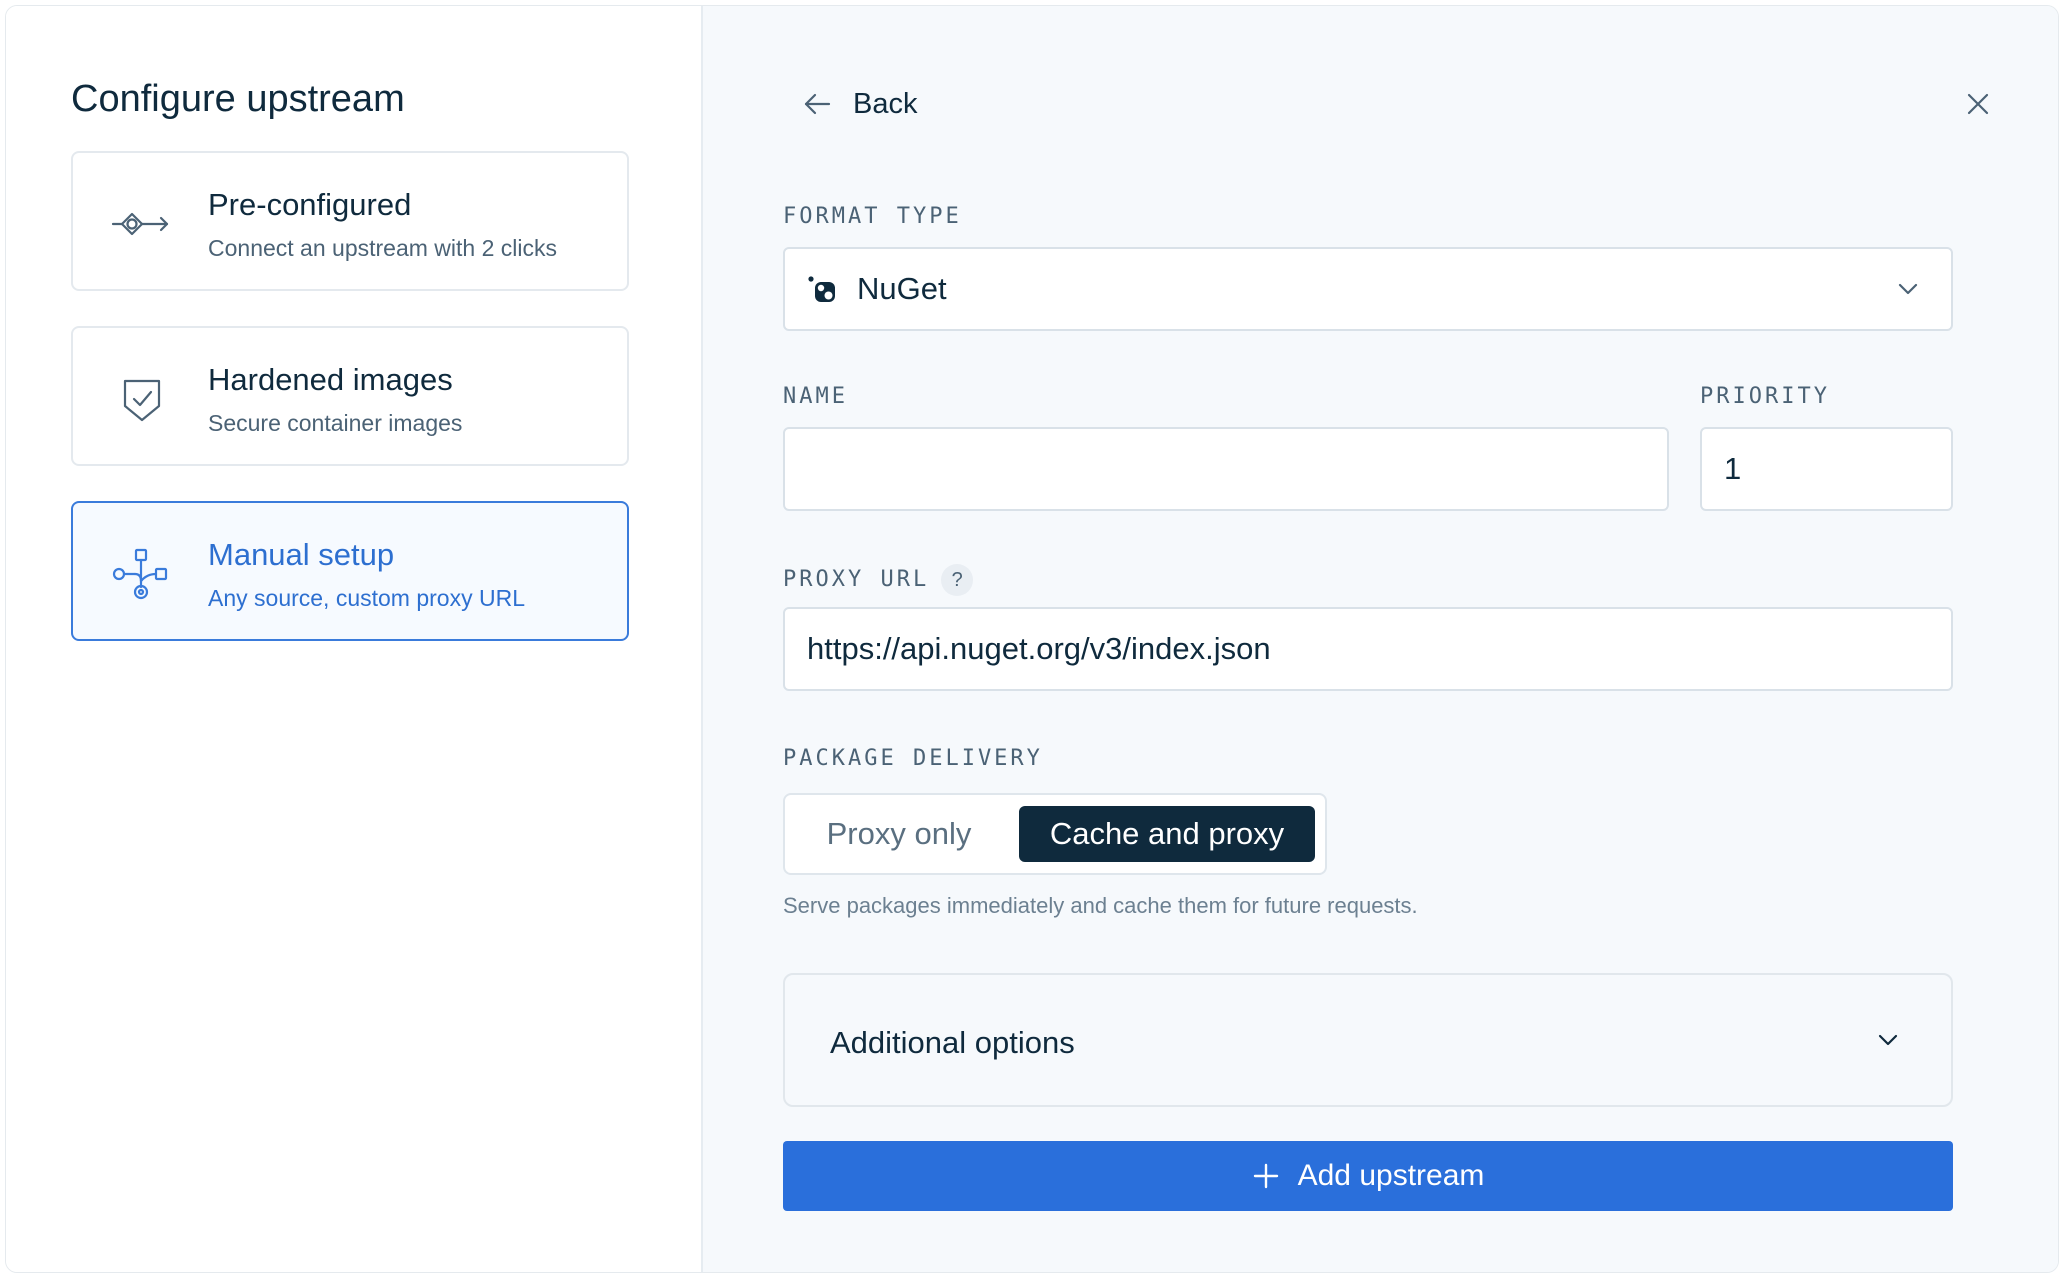 The height and width of the screenshot is (1276, 2064). I want to click on priority-label: PRIORITY, so click(1765, 396).